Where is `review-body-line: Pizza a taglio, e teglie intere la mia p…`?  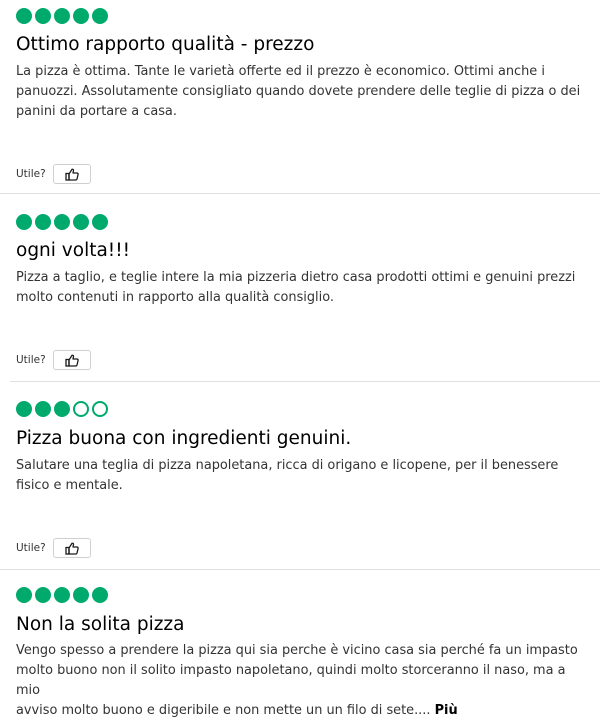 review-body-line: Pizza a taglio, e teglie intere la mia p… is located at coordinates (296, 277).